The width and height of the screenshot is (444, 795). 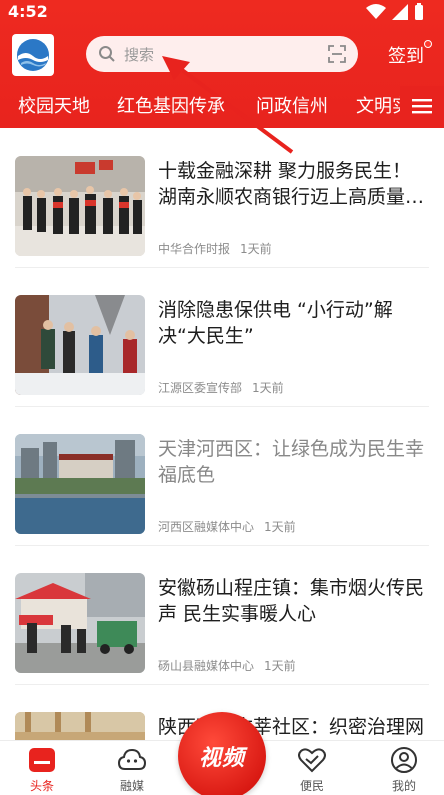 What do you see at coordinates (222, 12) in the screenshot?
I see `status-bar: 4:52` at bounding box center [222, 12].